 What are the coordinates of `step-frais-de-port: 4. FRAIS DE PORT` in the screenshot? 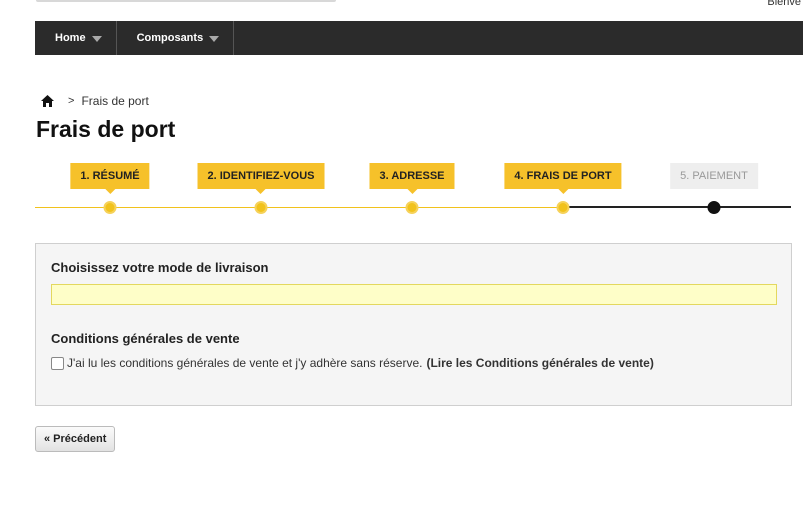 It's located at (563, 178).